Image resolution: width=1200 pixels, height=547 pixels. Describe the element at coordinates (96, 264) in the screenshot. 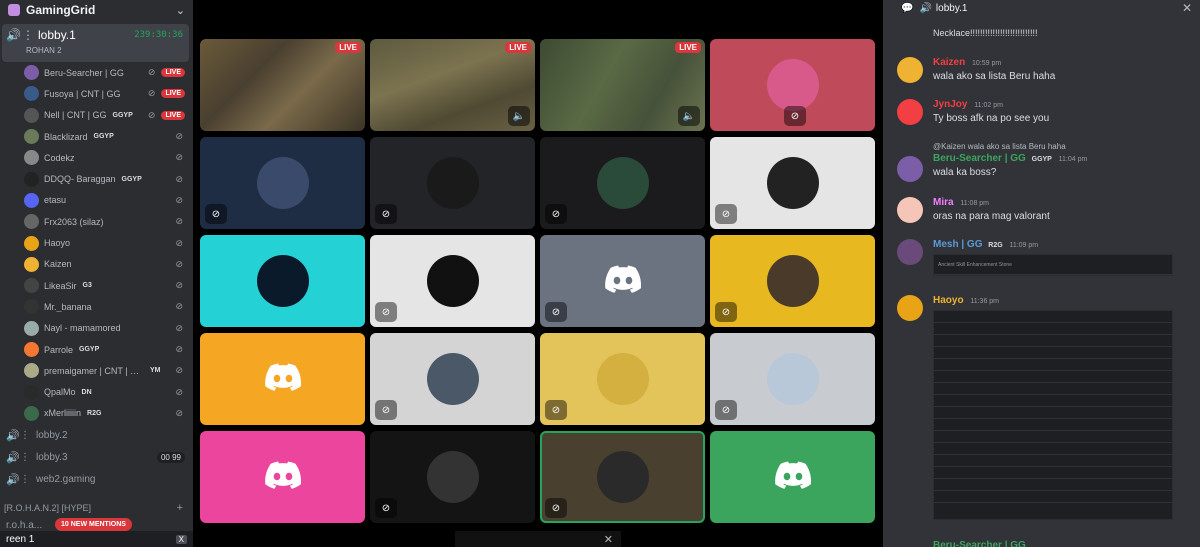

I see `voice-user-item: Kaizen ⊘` at that location.